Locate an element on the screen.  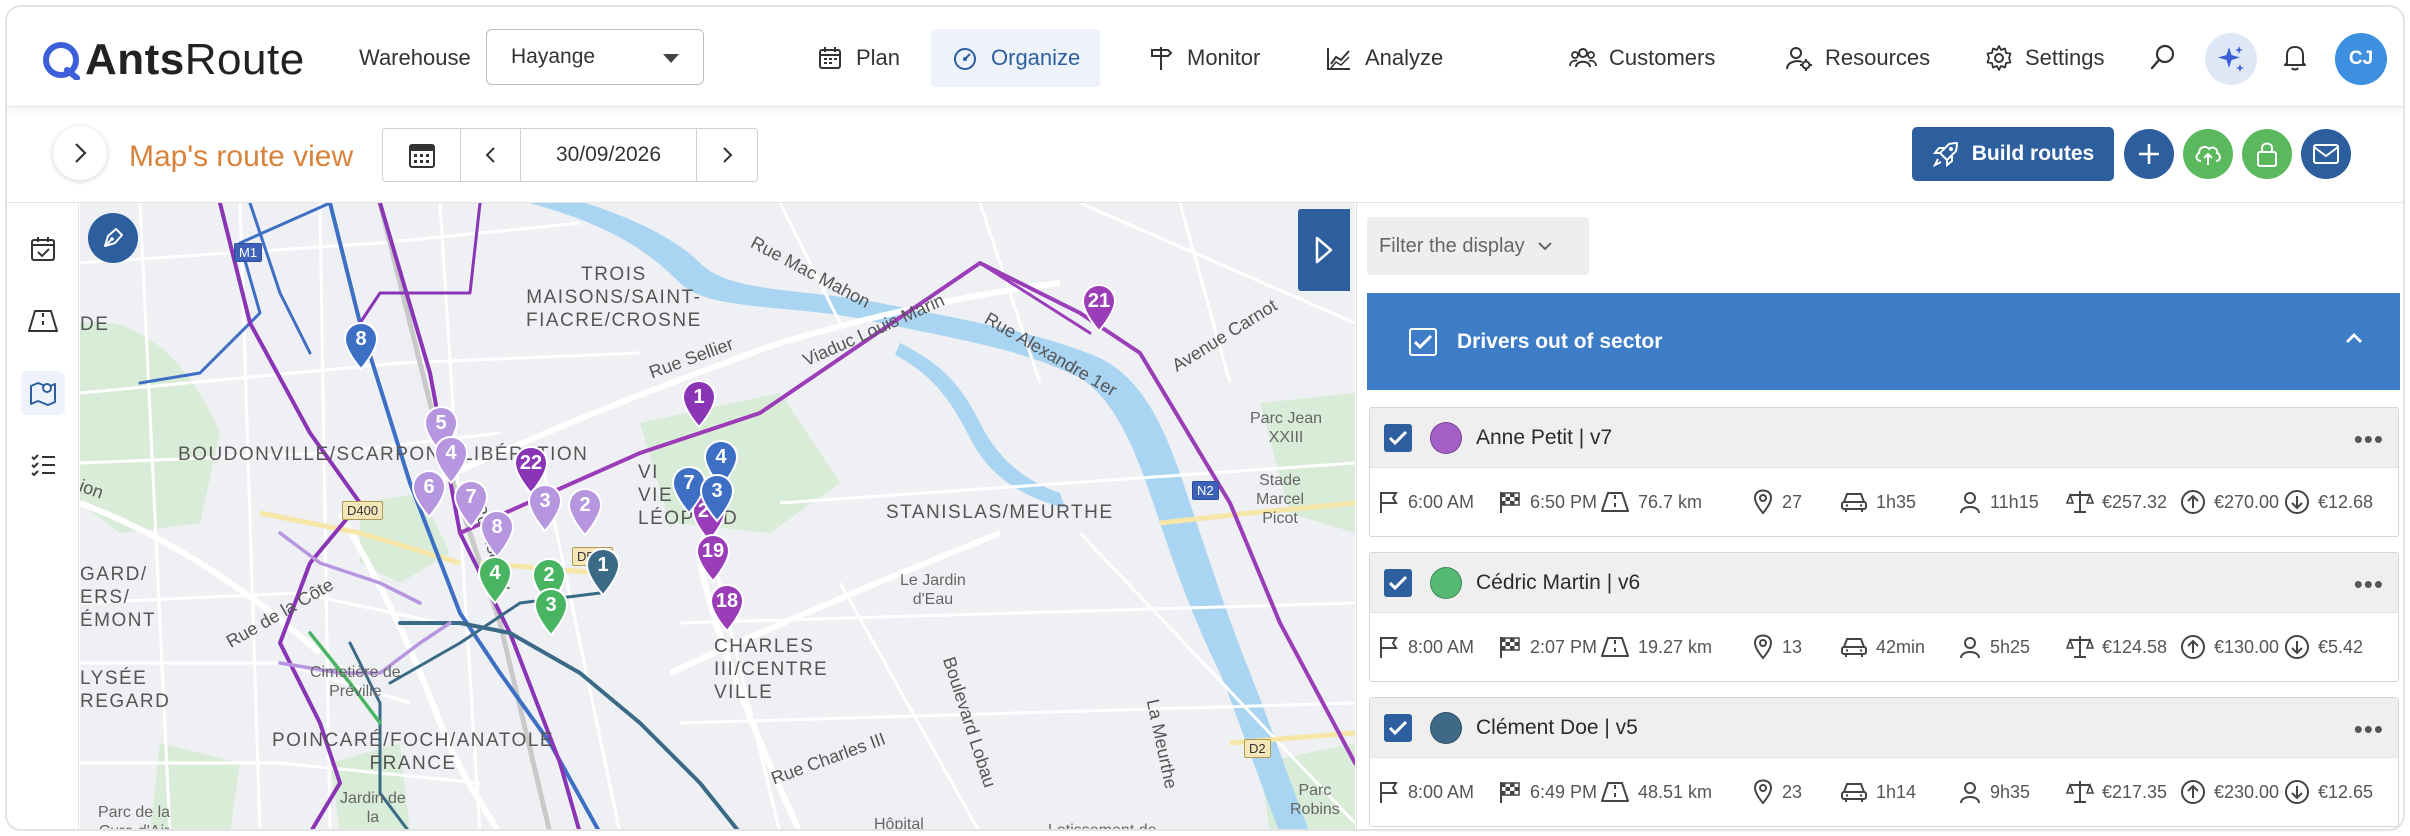
rail-list-button is located at coordinates (43, 465).